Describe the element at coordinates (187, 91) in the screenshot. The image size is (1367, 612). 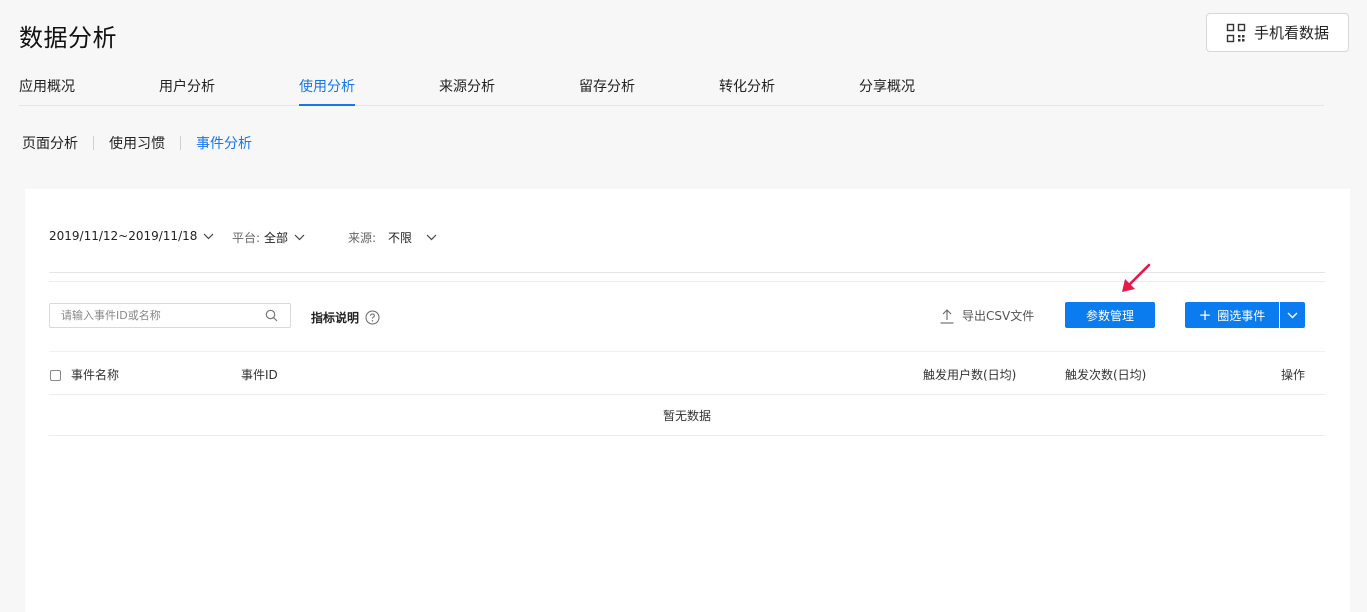
I see `tab-user-analysis: 用户分析` at that location.